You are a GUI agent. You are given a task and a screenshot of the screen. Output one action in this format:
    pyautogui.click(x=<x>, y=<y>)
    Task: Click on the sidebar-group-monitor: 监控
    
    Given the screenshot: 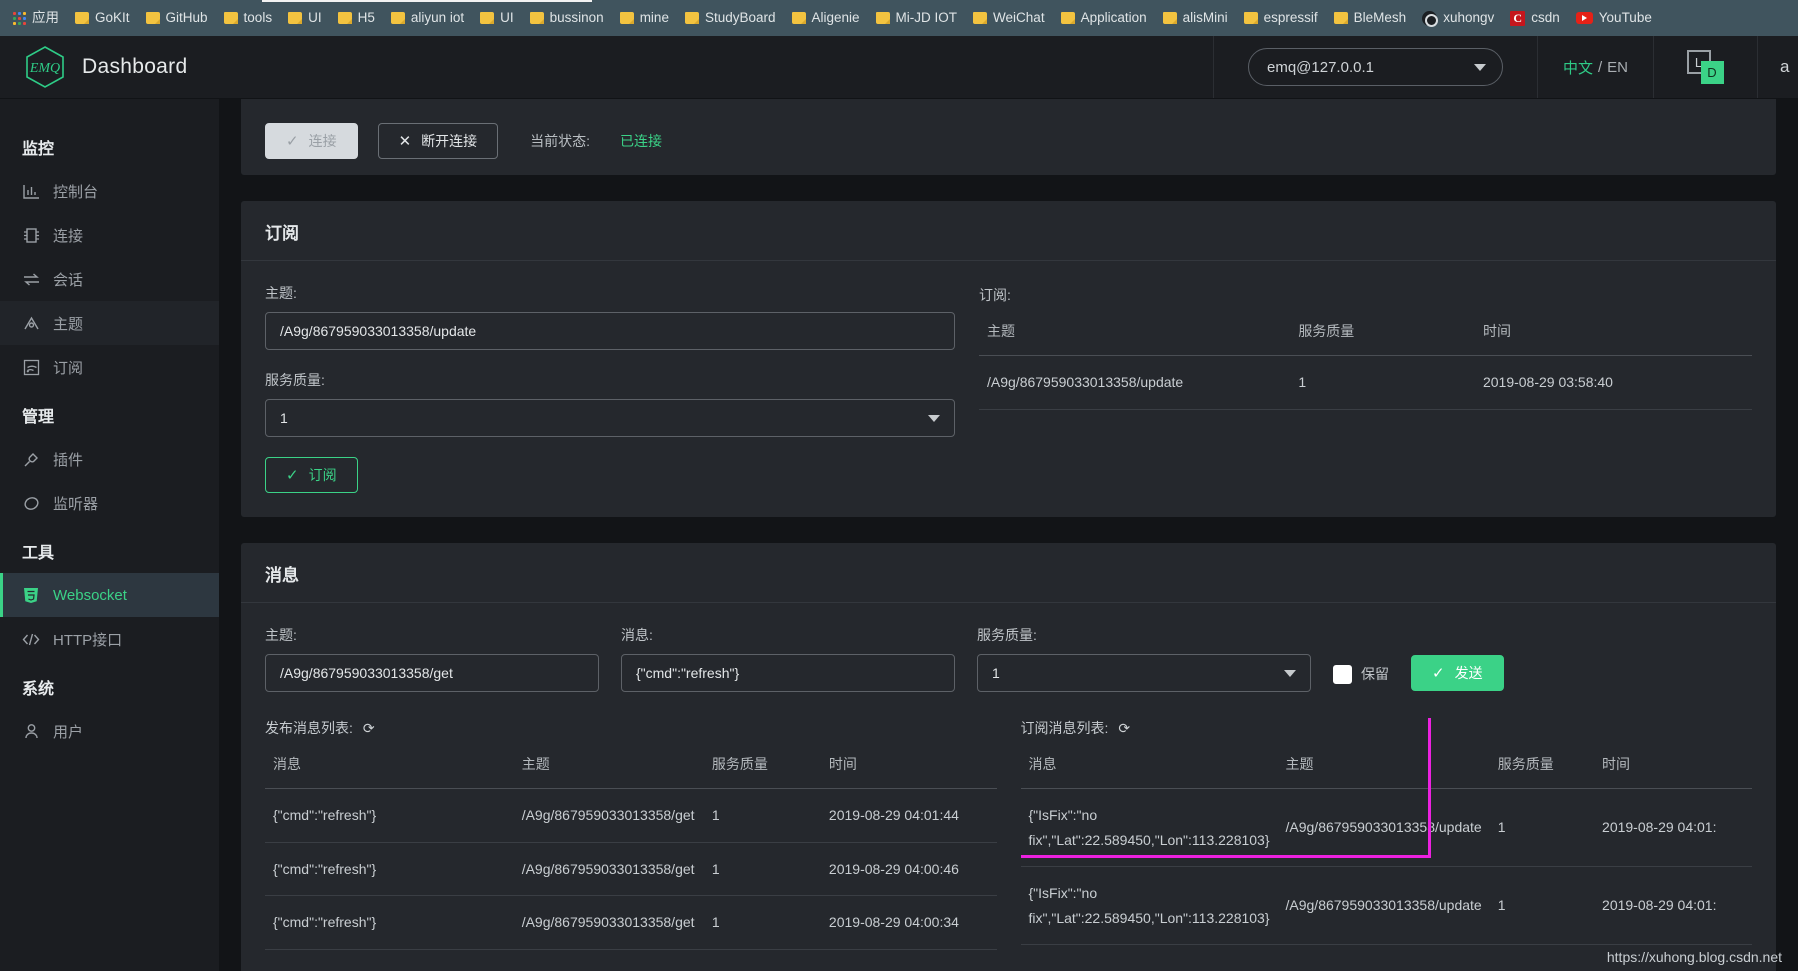 What is the action you would take?
    pyautogui.click(x=38, y=149)
    